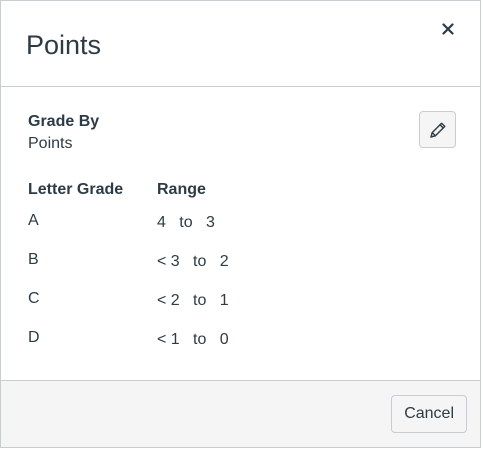 The width and height of the screenshot is (483, 450). I want to click on pencil-icon, so click(437, 130).